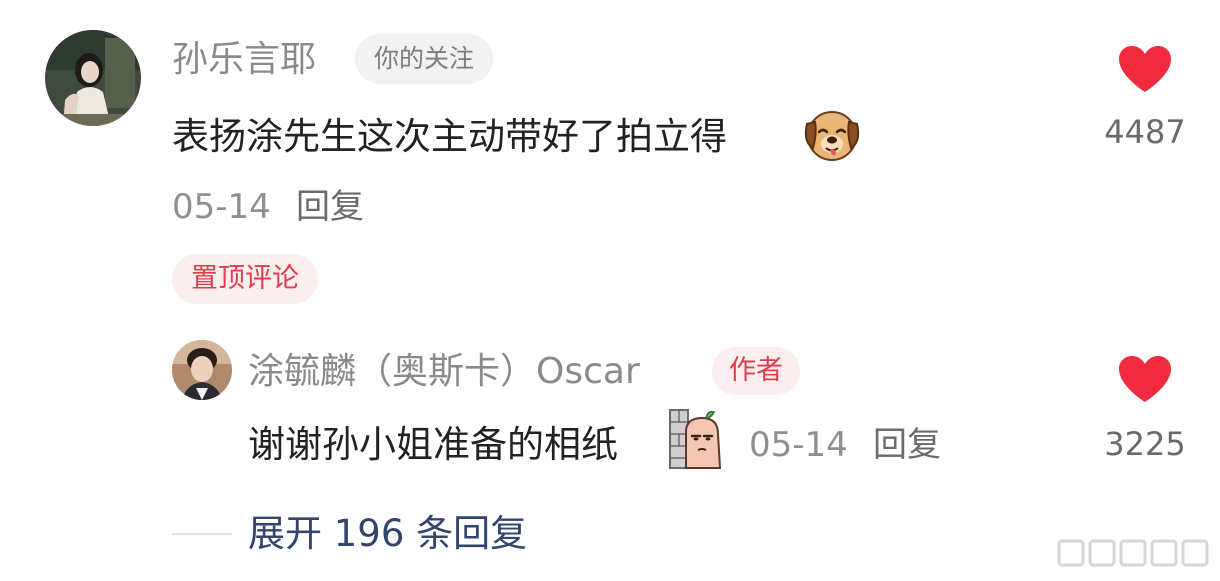 This screenshot has width=1220, height=581. I want to click on watermark-logo, so click(1133, 555).